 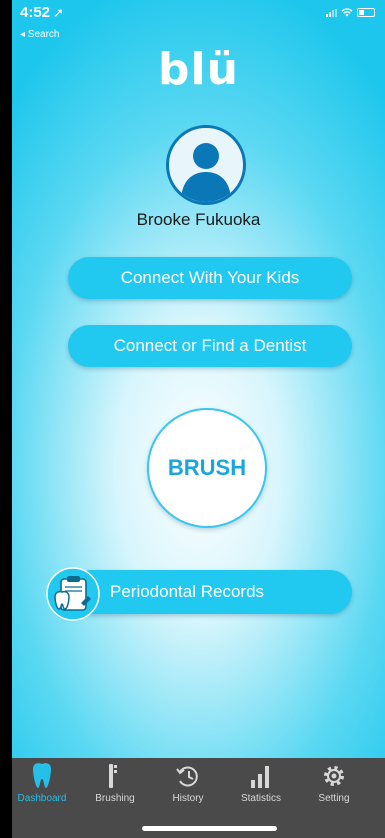 I want to click on status-icons, so click(x=350, y=12).